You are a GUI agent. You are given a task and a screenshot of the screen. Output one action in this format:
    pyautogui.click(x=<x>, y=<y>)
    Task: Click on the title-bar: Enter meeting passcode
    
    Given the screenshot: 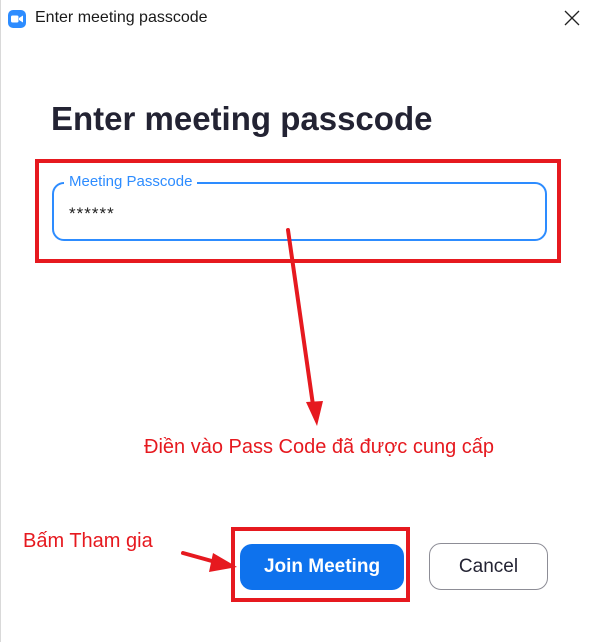 What is the action you would take?
    pyautogui.click(x=298, y=19)
    